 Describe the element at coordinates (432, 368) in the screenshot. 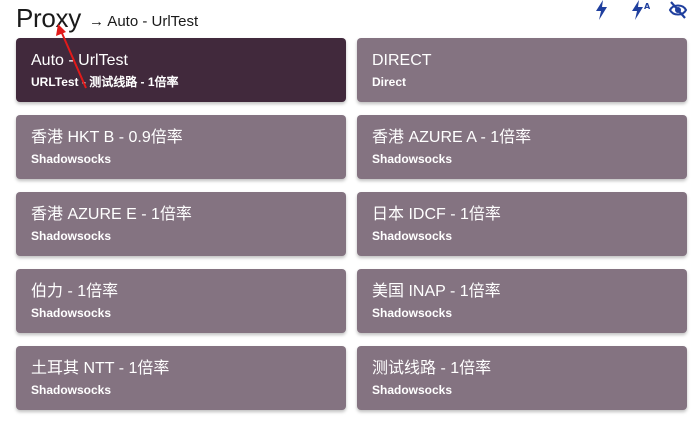

I see `proxy-name: 测试线路 - 1倍率` at that location.